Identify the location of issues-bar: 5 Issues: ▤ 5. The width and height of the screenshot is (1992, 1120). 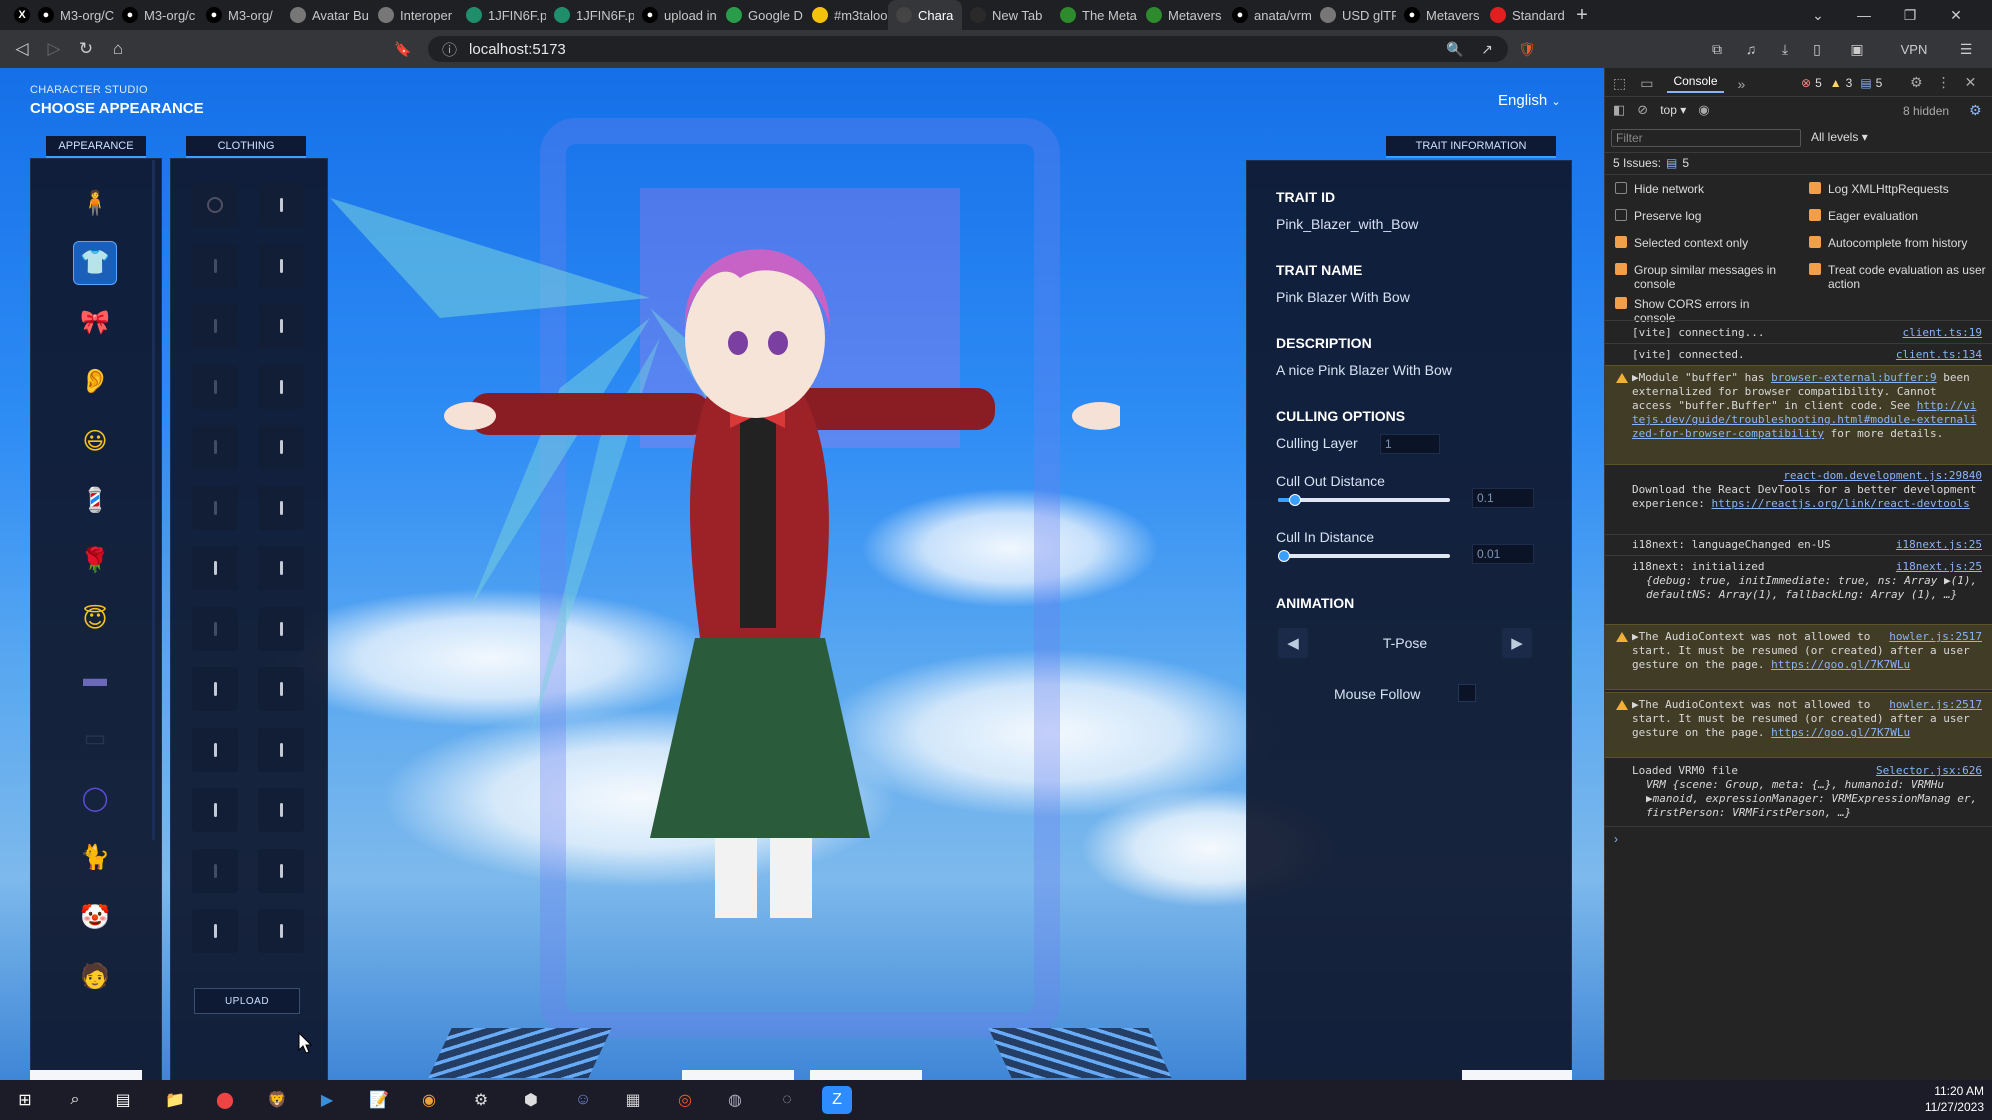
(1651, 163).